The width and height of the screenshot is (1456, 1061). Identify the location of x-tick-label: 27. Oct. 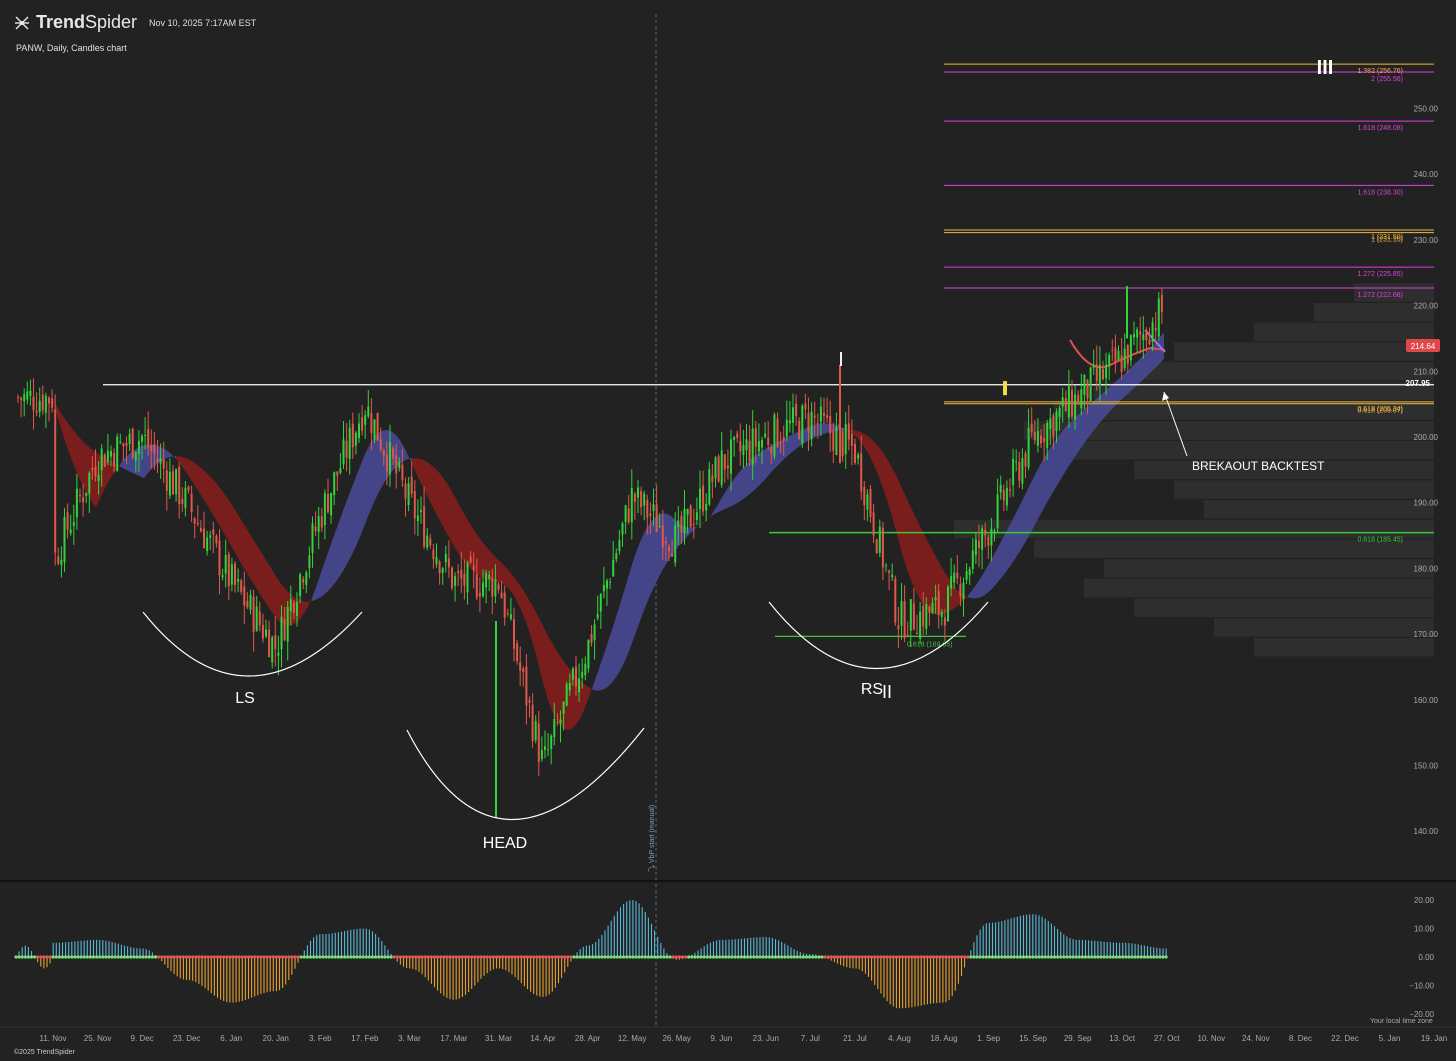
(1167, 1038).